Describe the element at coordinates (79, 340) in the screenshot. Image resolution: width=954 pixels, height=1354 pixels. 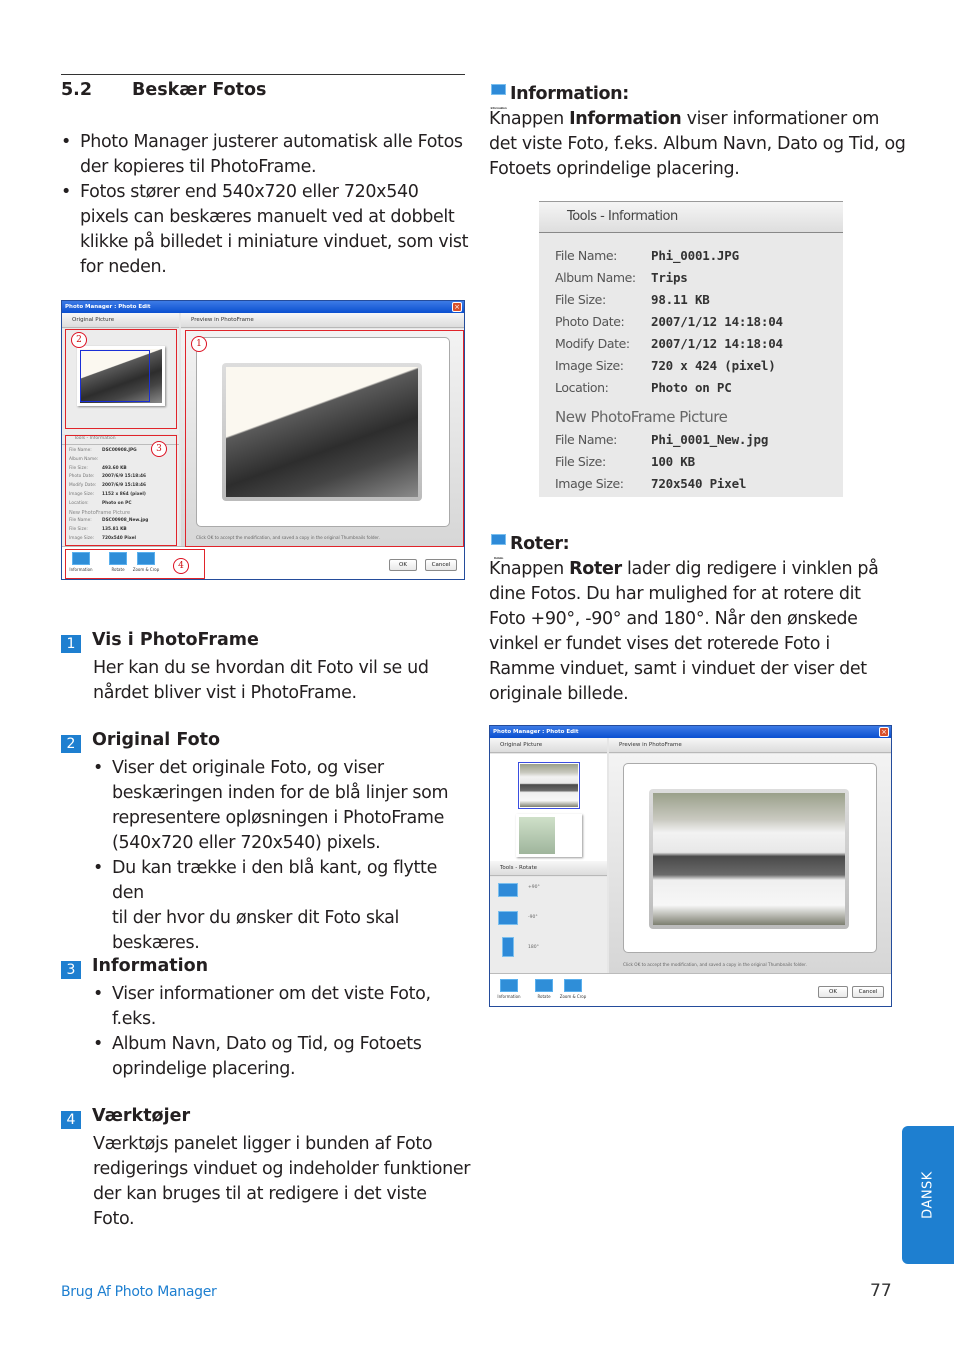
I see `callout-2: 2` at that location.